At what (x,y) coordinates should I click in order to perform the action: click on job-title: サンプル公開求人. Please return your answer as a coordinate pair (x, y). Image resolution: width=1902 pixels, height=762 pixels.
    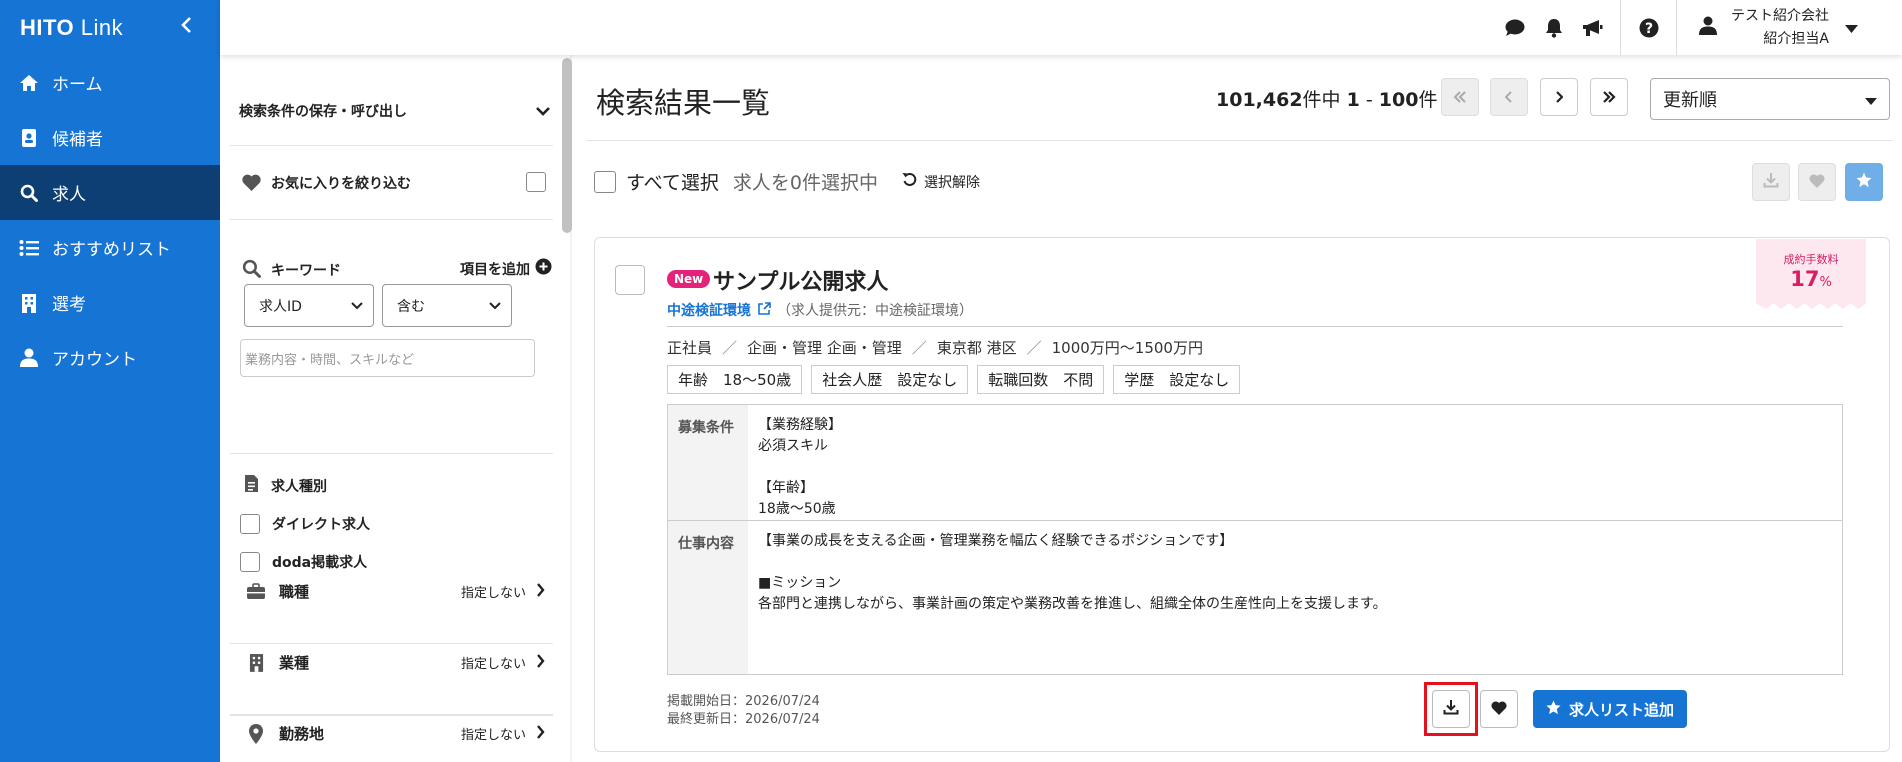
    Looking at the image, I should click on (800, 280).